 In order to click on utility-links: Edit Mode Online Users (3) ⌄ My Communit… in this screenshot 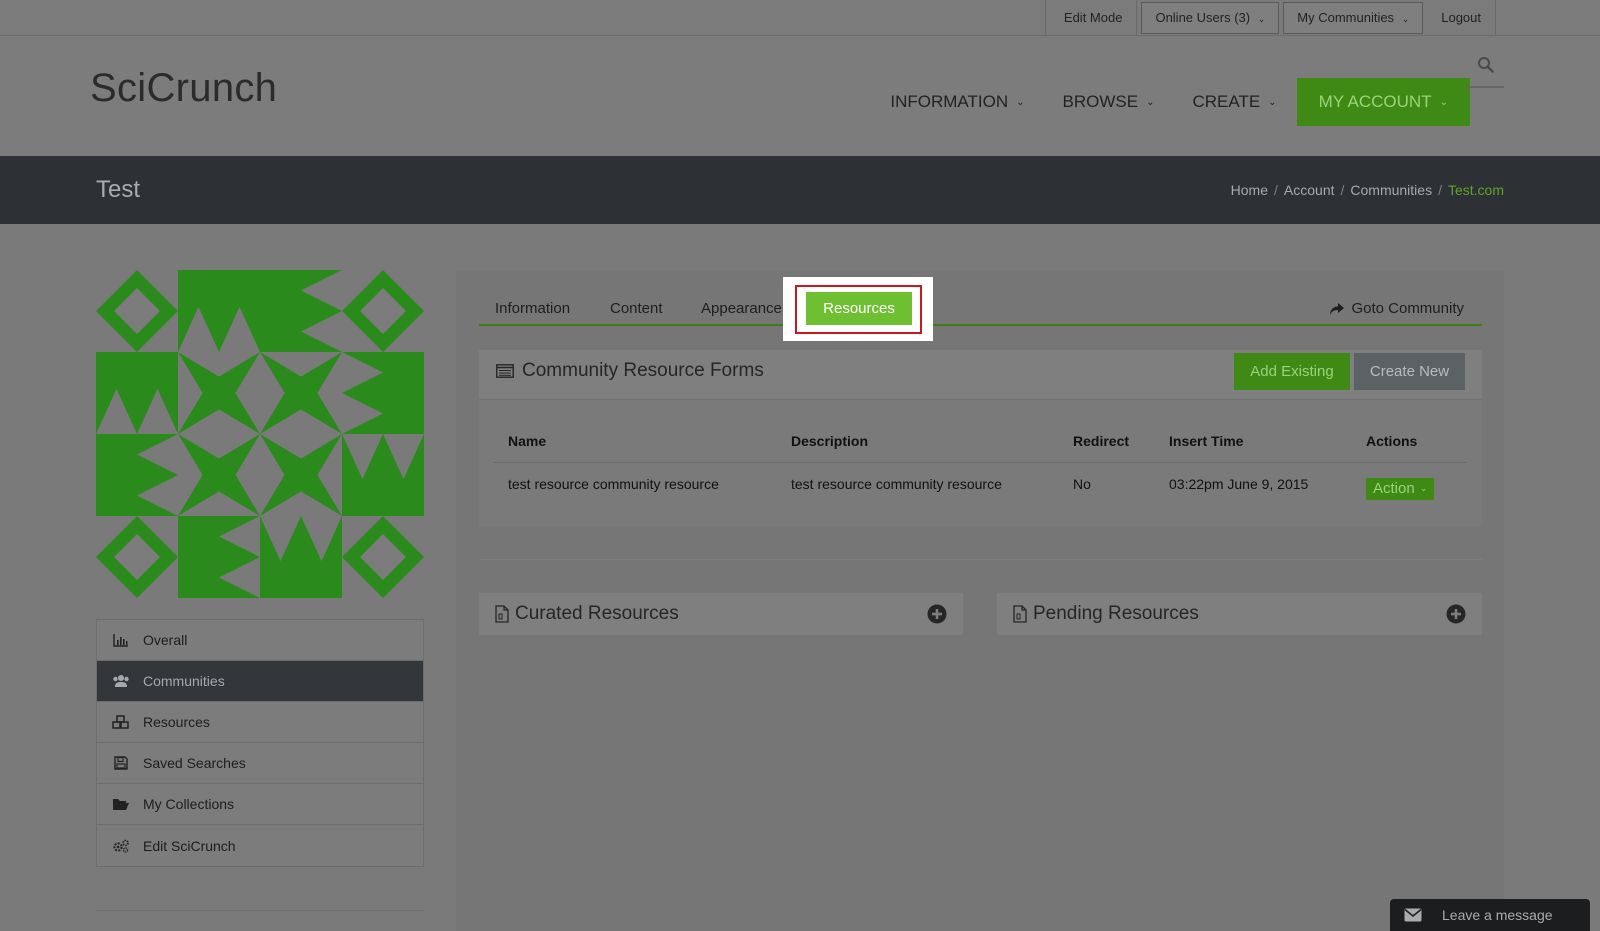, I will do `click(1270, 18)`.